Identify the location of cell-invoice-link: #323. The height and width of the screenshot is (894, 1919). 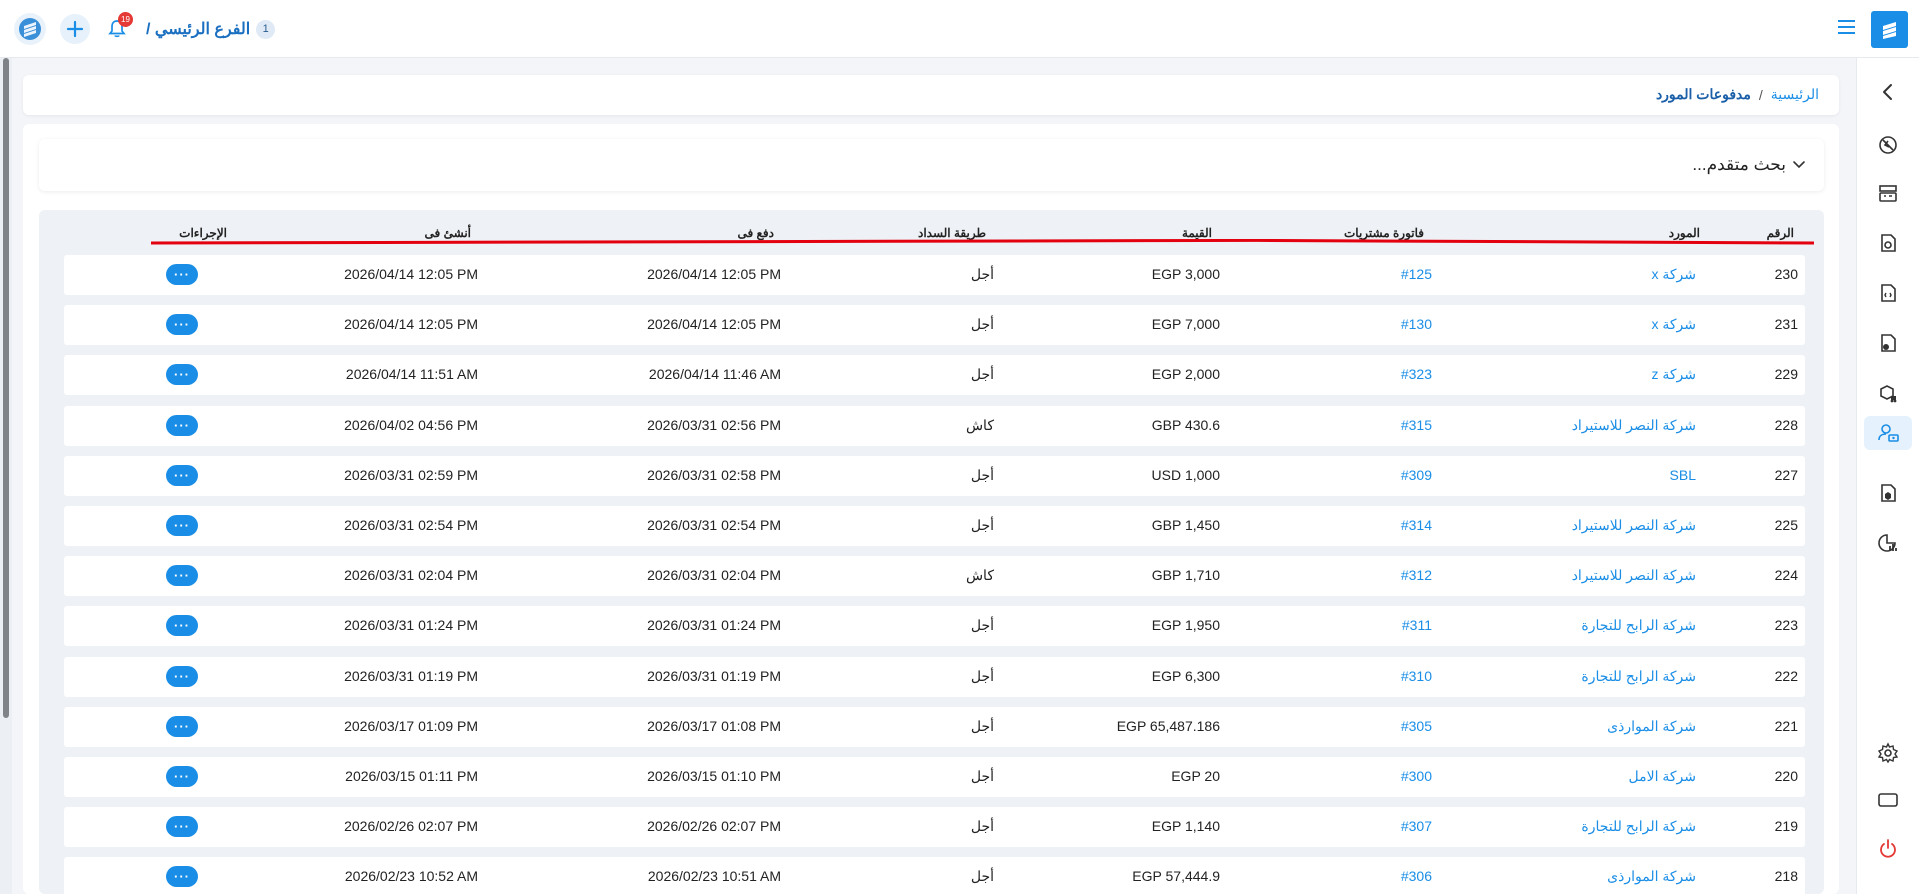
(1416, 374).